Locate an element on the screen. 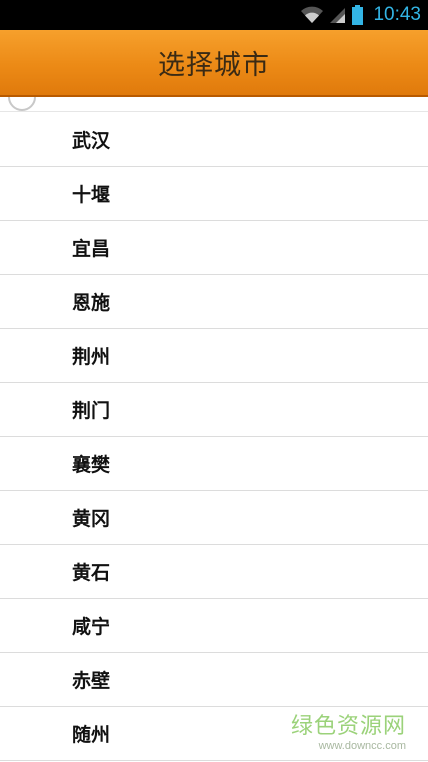 The image size is (428, 762). status-bar: 10:43 is located at coordinates (214, 15).